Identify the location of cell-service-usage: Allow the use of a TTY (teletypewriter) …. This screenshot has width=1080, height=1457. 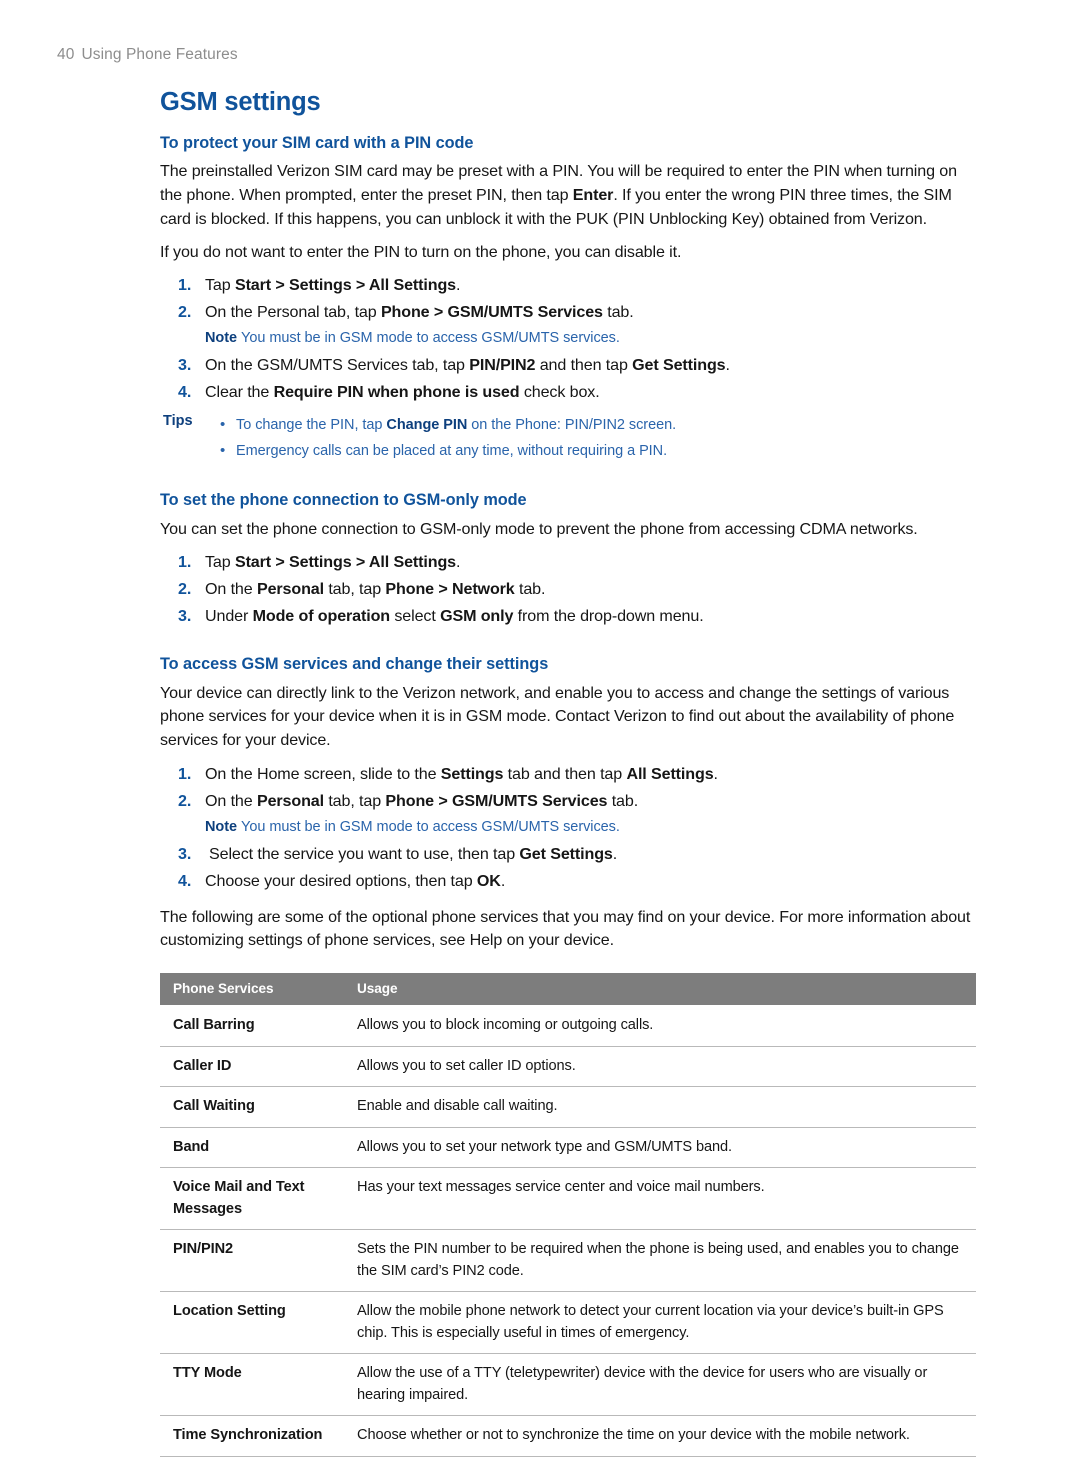
(662, 1385).